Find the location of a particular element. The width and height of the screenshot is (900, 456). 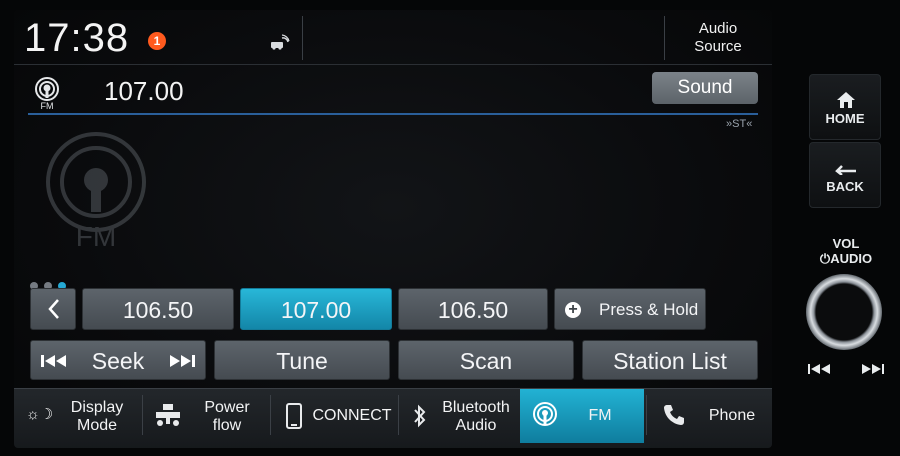

nav-connect-label: CONNECT is located at coordinates (352, 415).